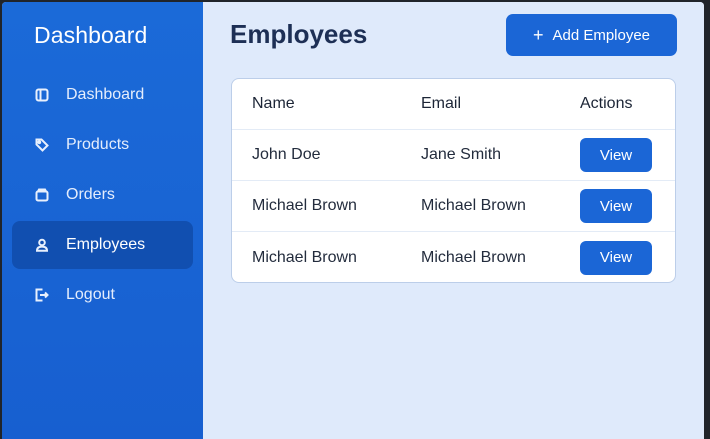 The image size is (710, 439). Describe the element at coordinates (42, 295) in the screenshot. I see `logout-icon` at that location.